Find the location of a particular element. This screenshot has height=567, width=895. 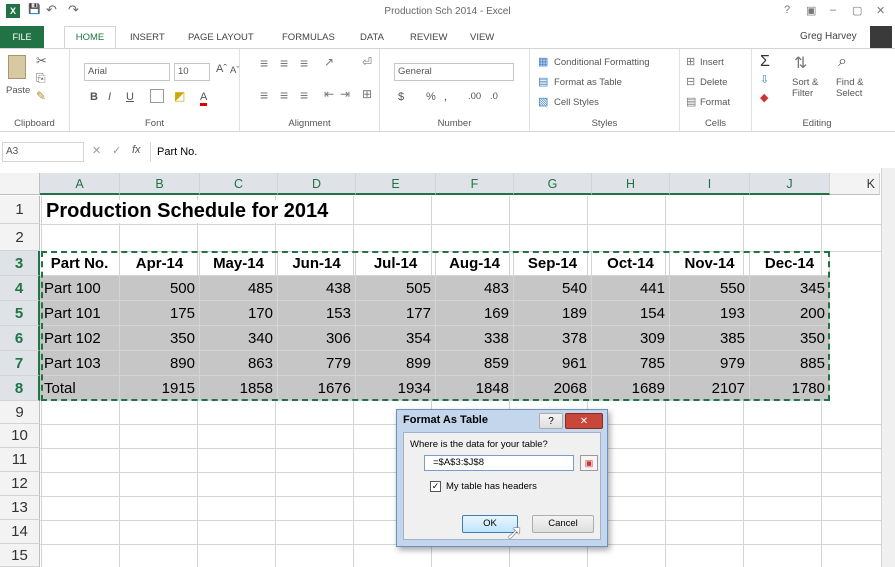

clear-icon: ◆ is located at coordinates (764, 97).